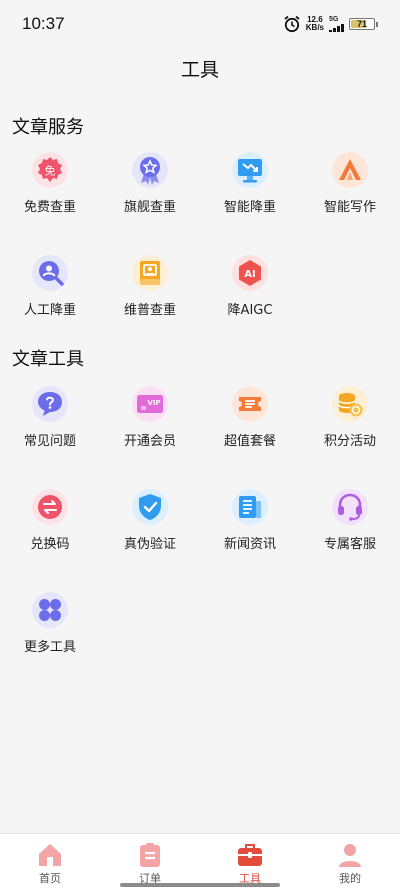  I want to click on tab-home: 首页, so click(50, 861).